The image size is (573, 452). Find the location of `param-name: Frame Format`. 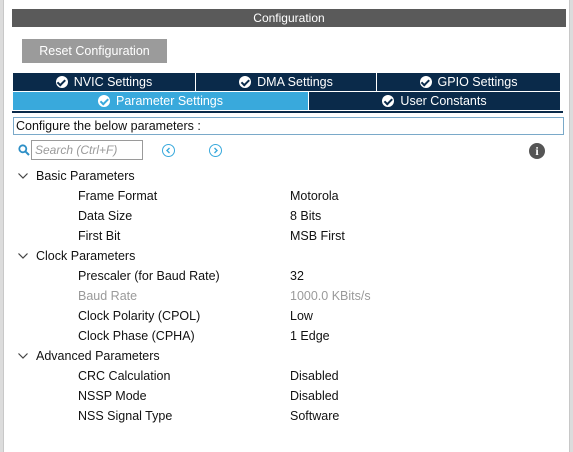

param-name: Frame Format is located at coordinates (118, 196).